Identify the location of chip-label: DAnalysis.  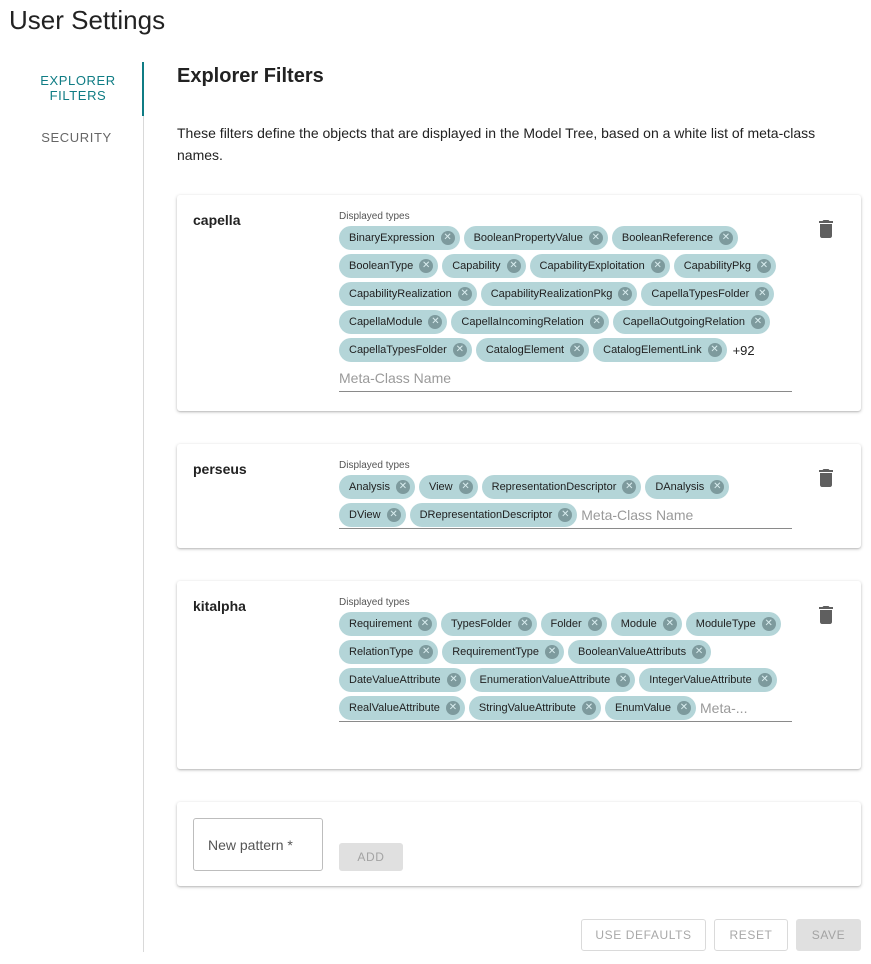
(680, 487).